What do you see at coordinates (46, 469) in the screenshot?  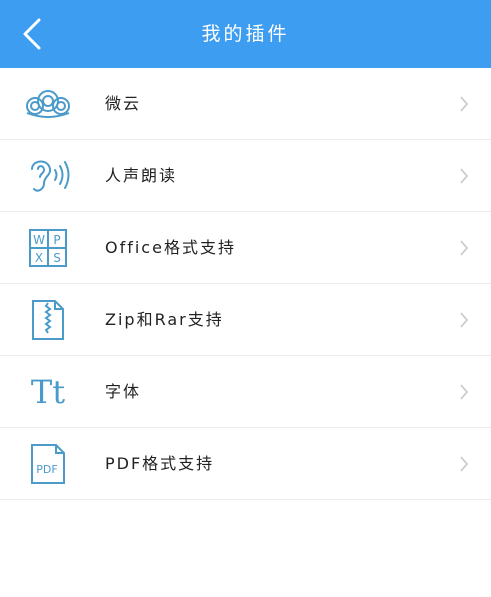 I see `pdf-icon-text: PDF` at bounding box center [46, 469].